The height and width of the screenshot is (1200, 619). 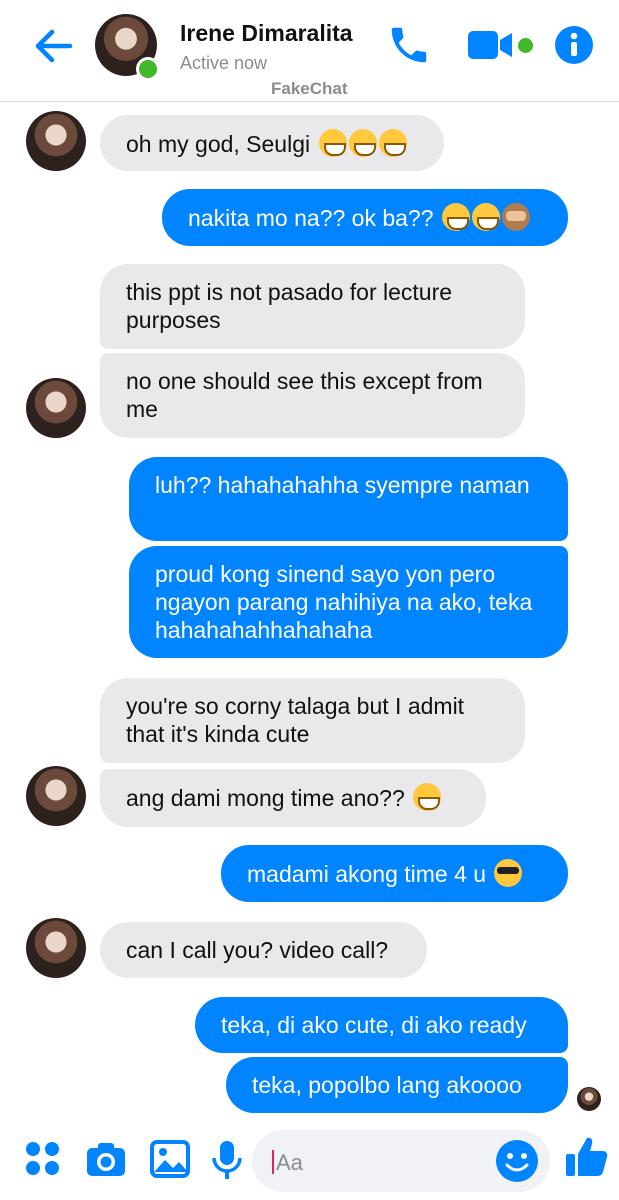 What do you see at coordinates (401, 1161) in the screenshot?
I see `message-input: Aa` at bounding box center [401, 1161].